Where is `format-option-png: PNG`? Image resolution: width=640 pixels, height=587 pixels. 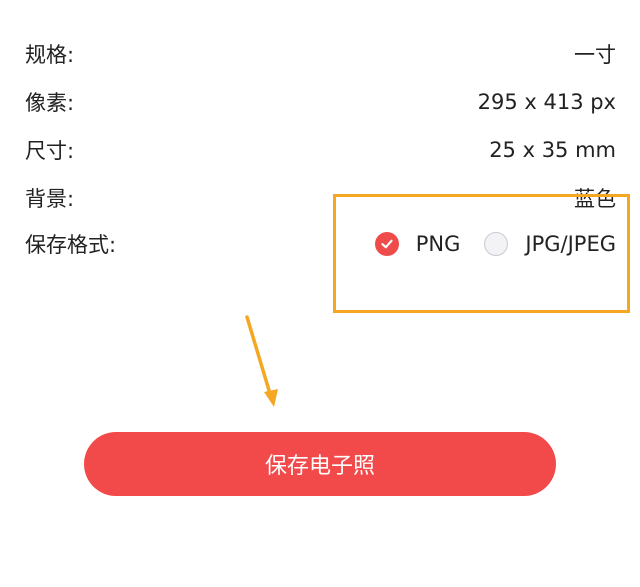 format-option-png: PNG is located at coordinates (417, 244).